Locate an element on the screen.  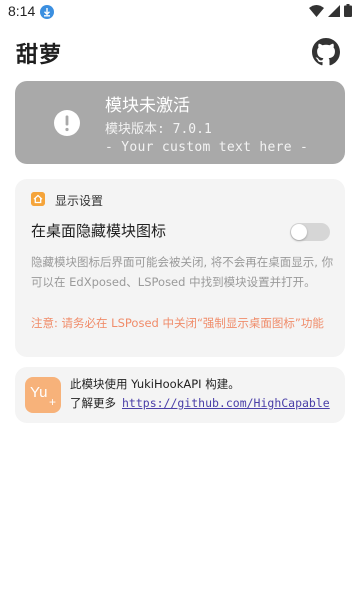
alert-icon is located at coordinates (67, 123).